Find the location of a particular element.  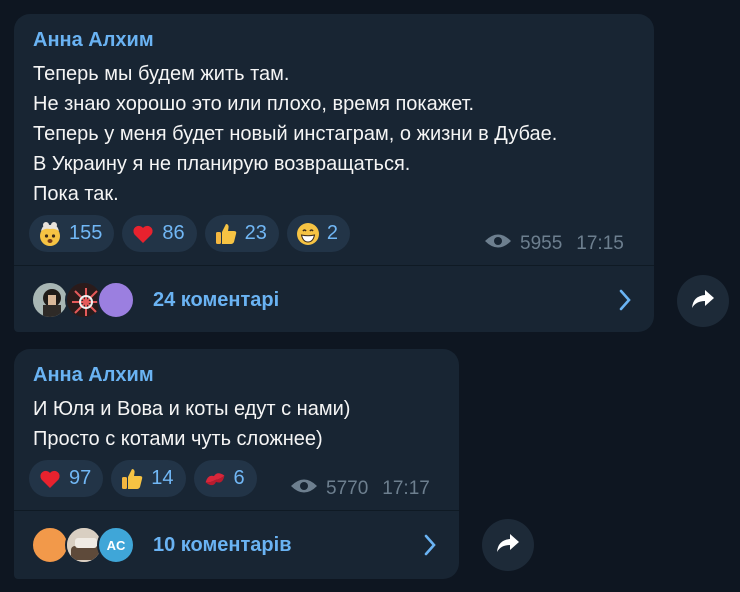

reaction-kiss: 6 is located at coordinates (225, 478).